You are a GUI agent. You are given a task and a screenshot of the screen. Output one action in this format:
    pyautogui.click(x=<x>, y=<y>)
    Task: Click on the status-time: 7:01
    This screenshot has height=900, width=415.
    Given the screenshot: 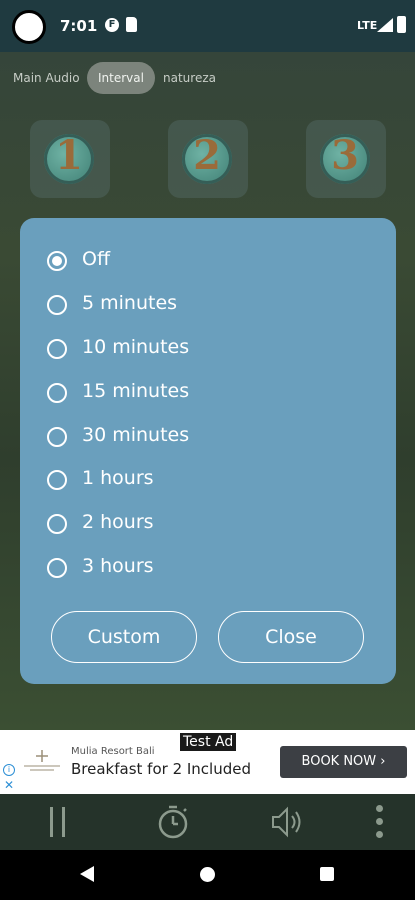 What is the action you would take?
    pyautogui.click(x=79, y=26)
    